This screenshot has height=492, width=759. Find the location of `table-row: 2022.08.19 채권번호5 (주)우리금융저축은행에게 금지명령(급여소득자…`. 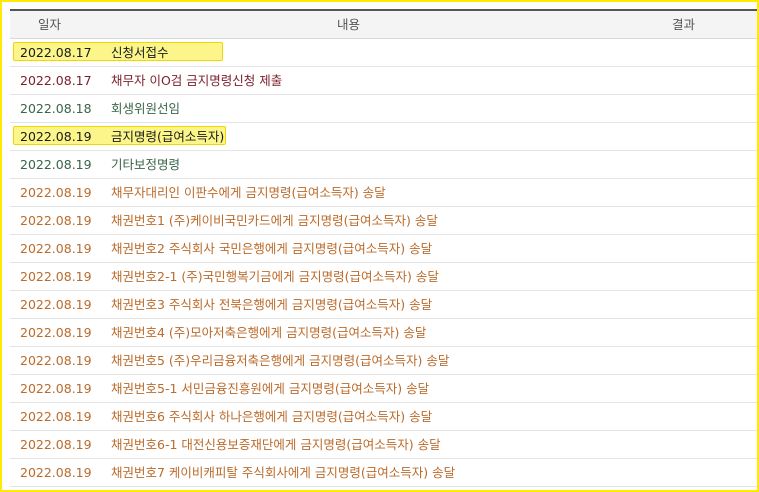

table-row: 2022.08.19 채권번호5 (주)우리금융저축은행에게 금지명령(급여소득자… is located at coordinates (383, 361).